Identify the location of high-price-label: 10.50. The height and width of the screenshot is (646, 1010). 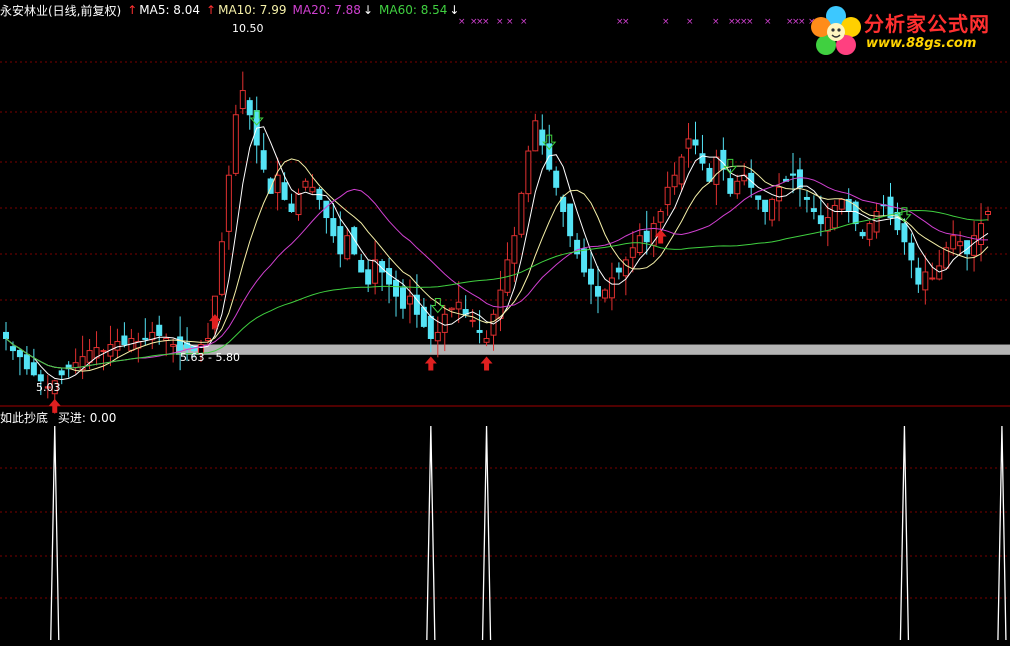
(248, 28).